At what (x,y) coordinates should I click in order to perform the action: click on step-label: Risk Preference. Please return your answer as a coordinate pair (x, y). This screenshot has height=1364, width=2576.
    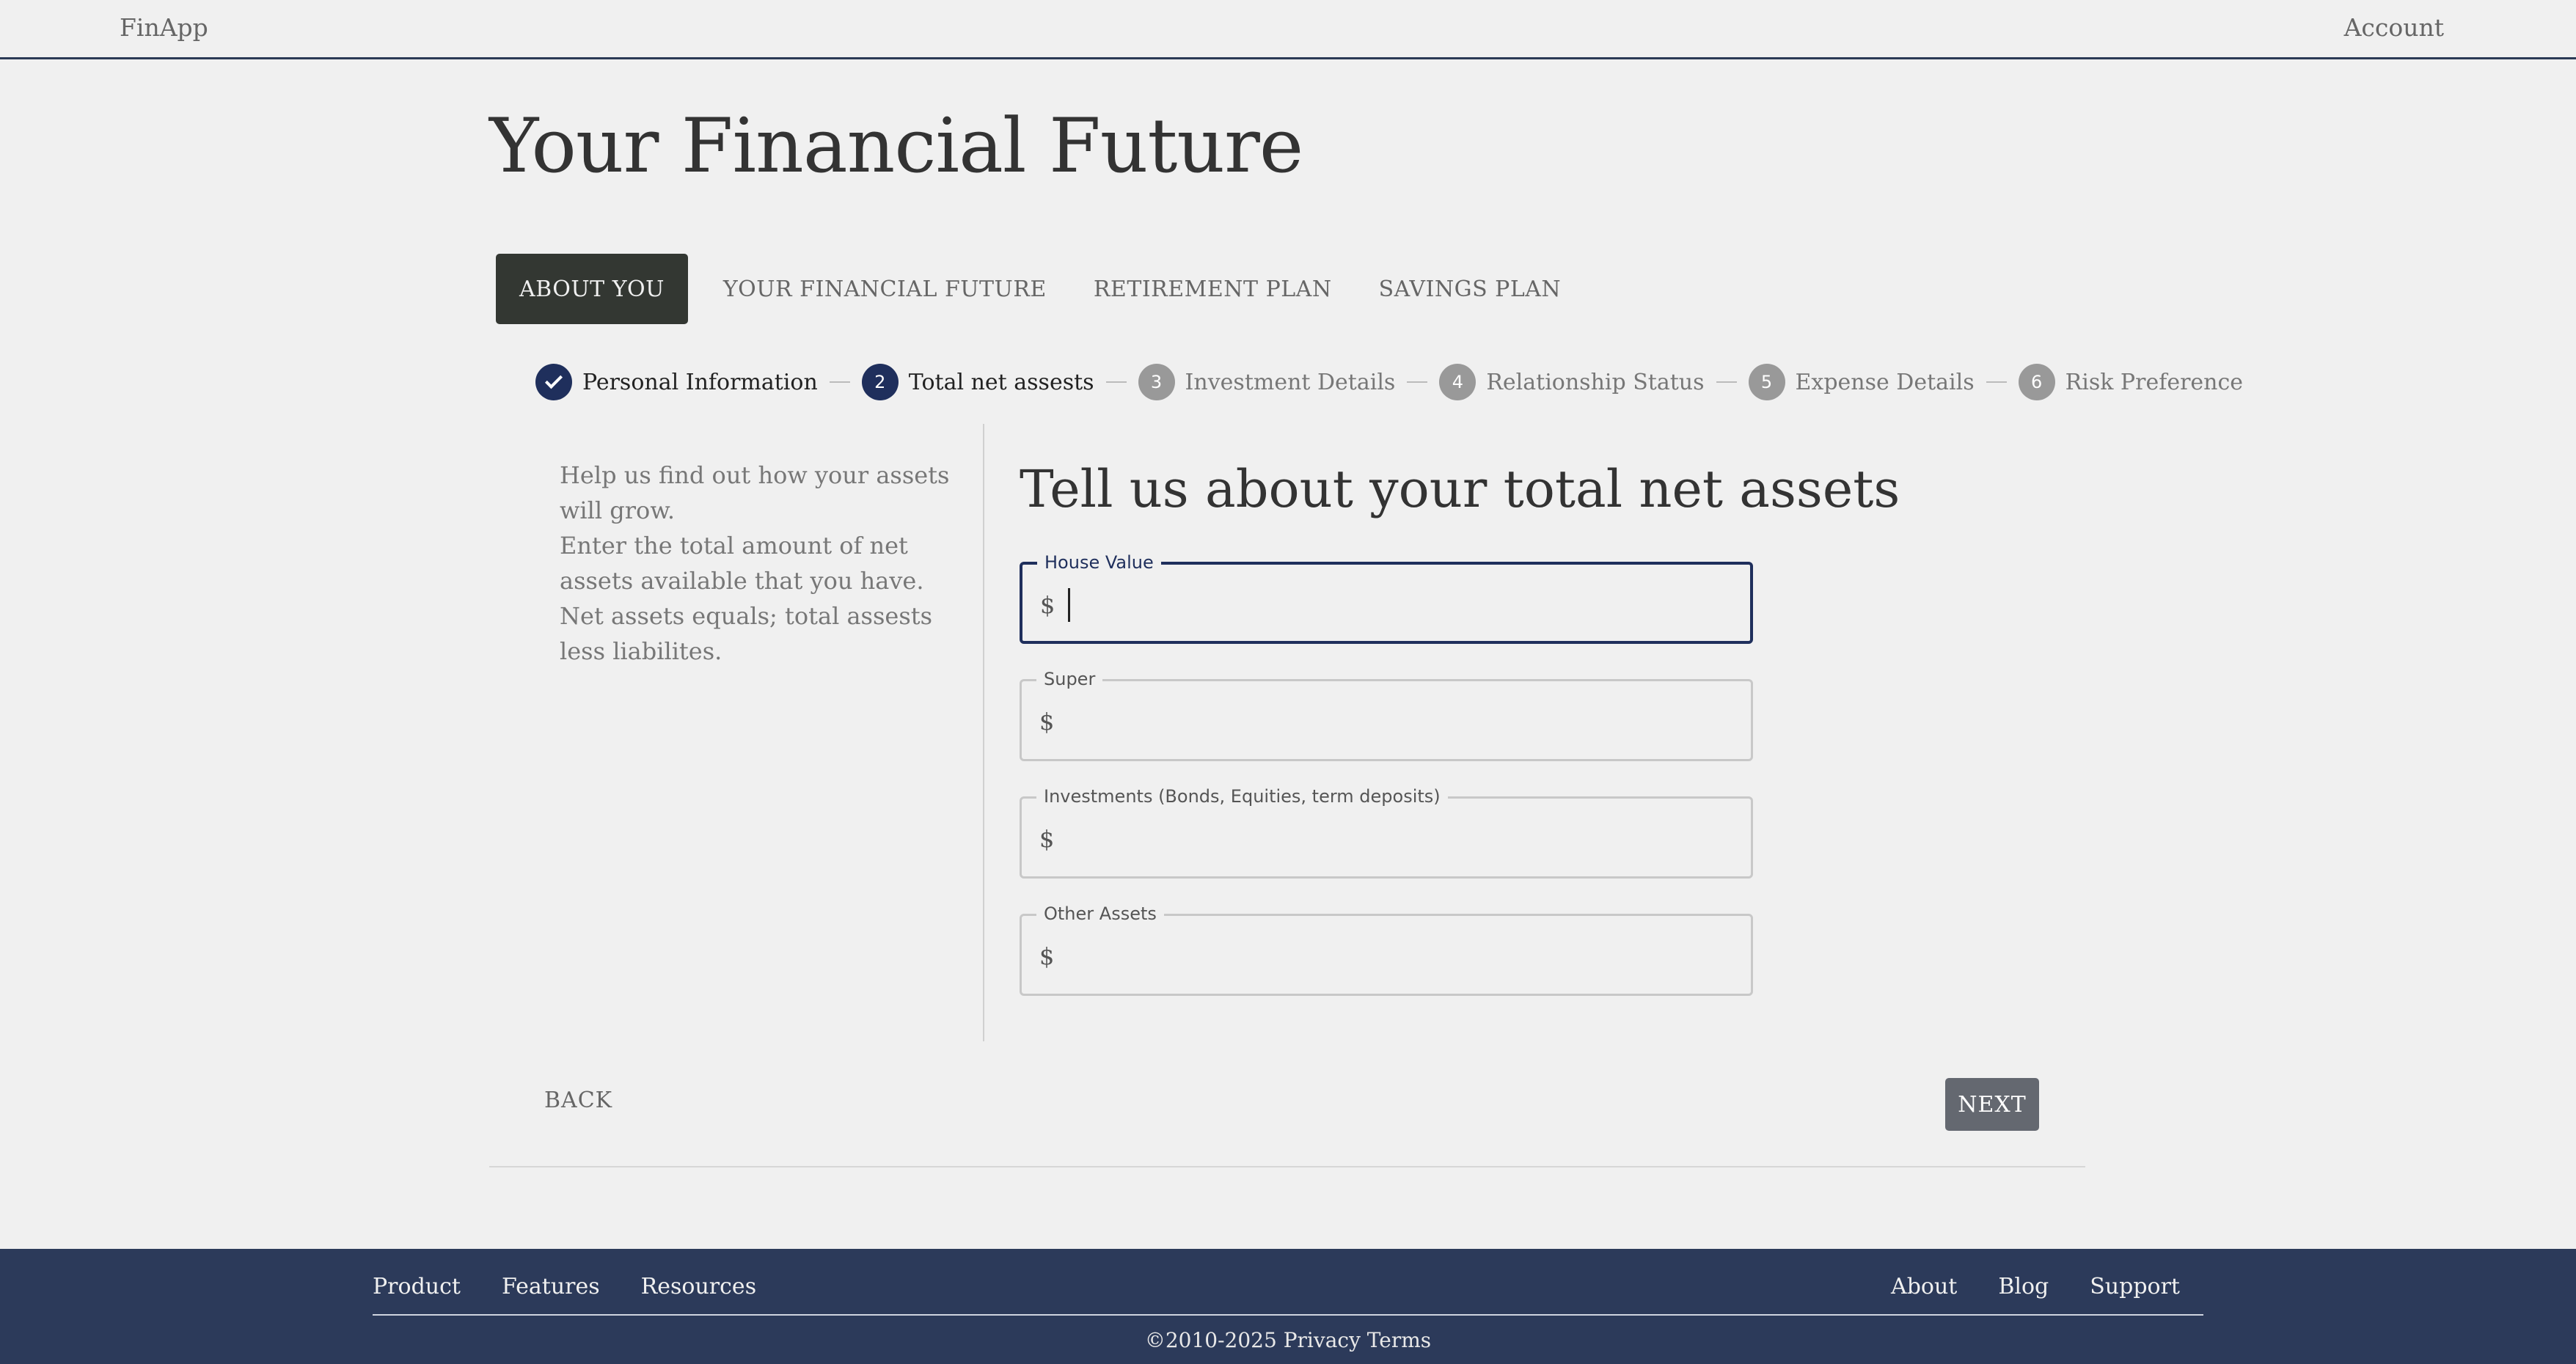
    Looking at the image, I should click on (2154, 382).